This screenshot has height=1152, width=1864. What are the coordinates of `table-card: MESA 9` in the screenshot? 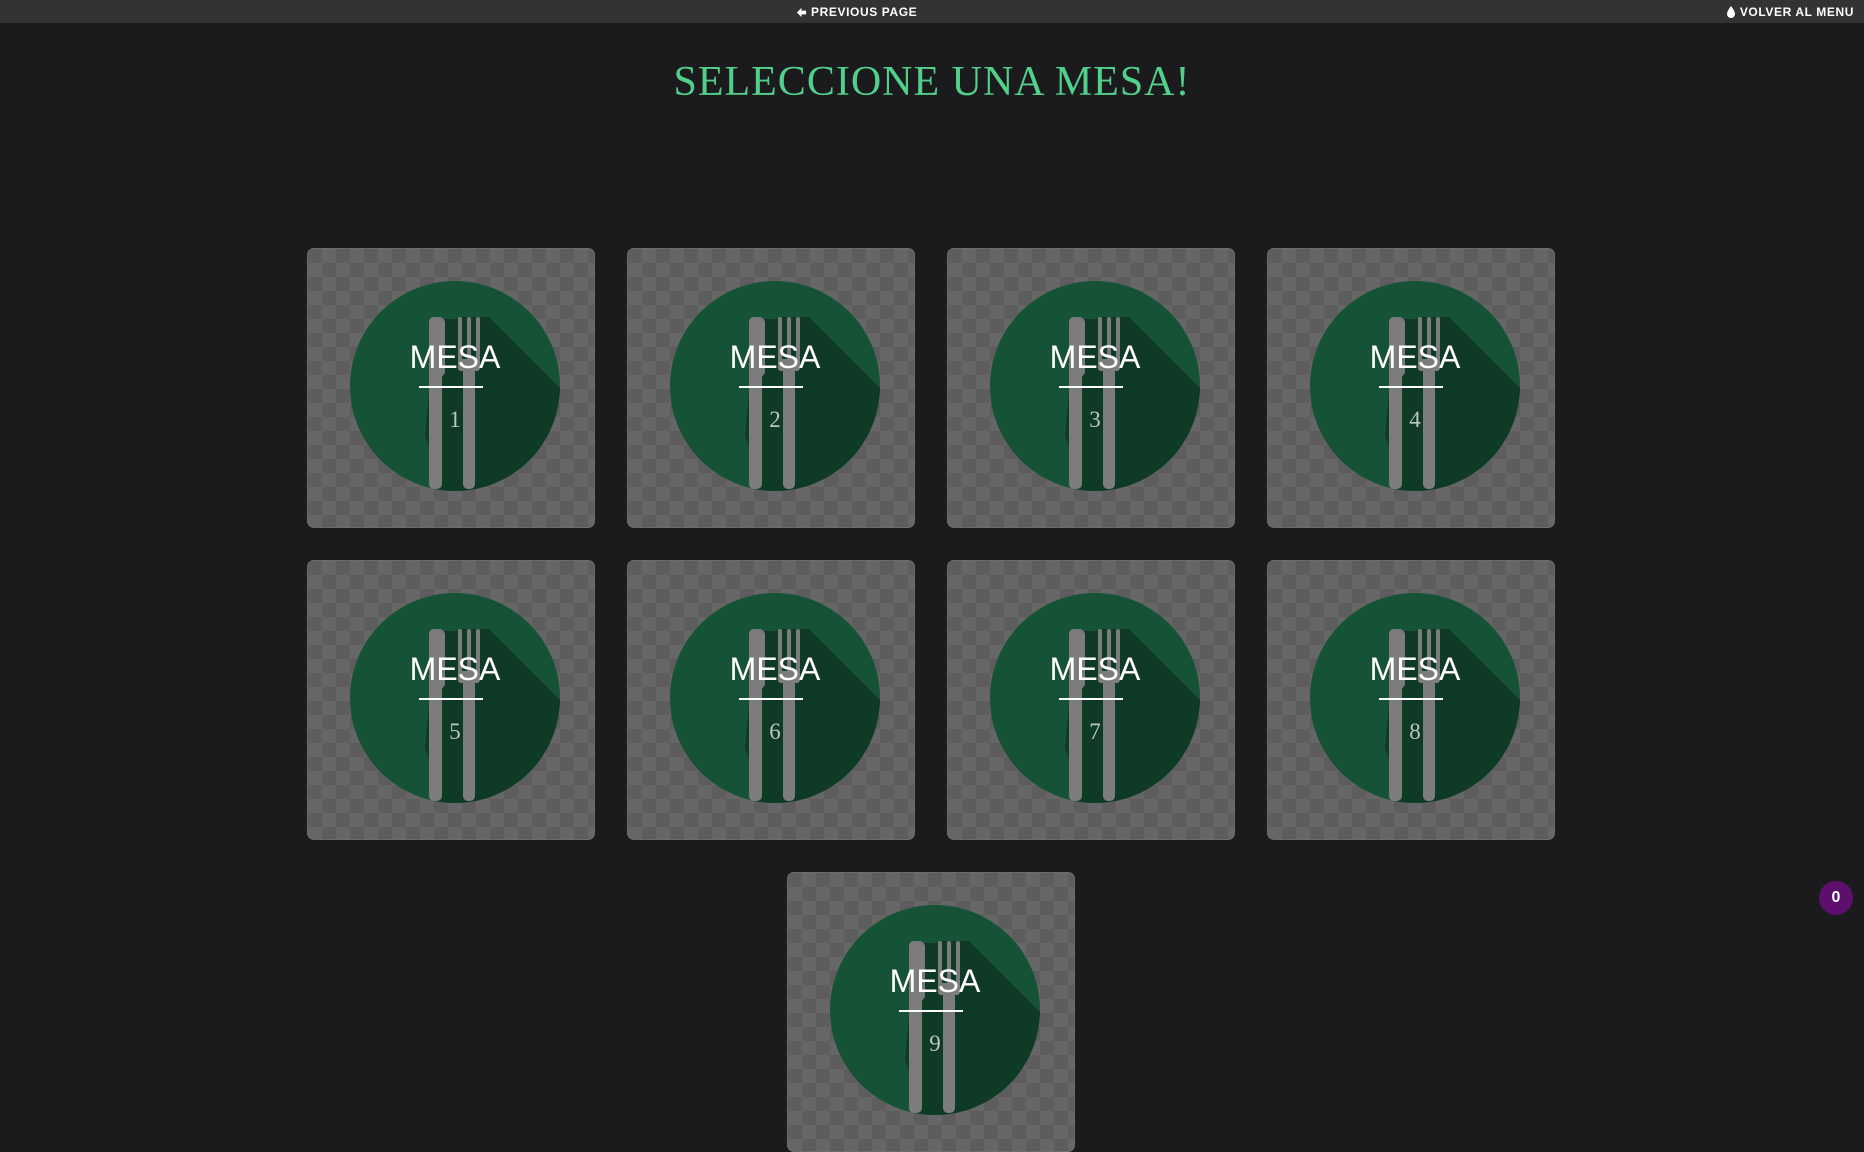 It's located at (931, 1012).